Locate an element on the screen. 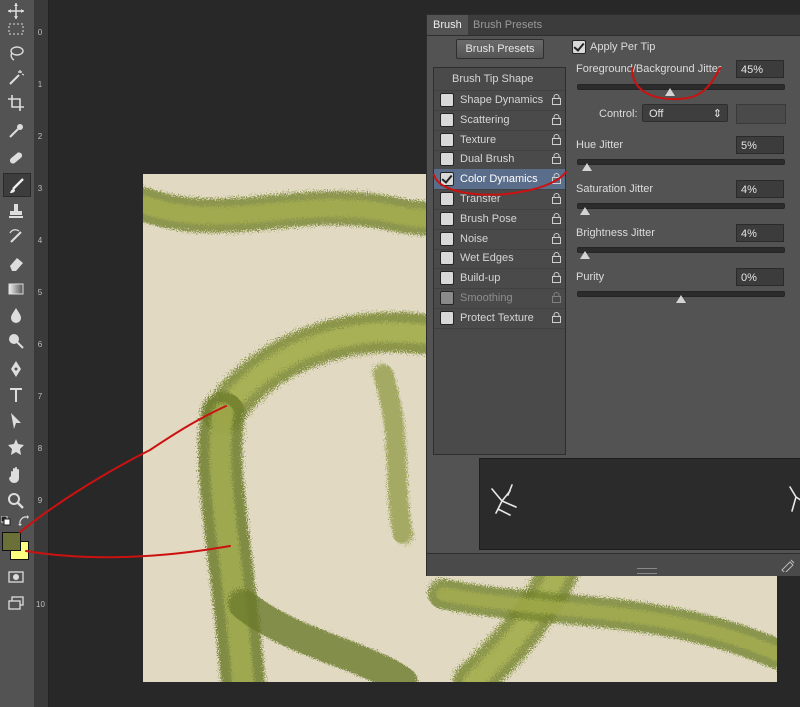  hue-jitter-value: 5% is located at coordinates (760, 145).